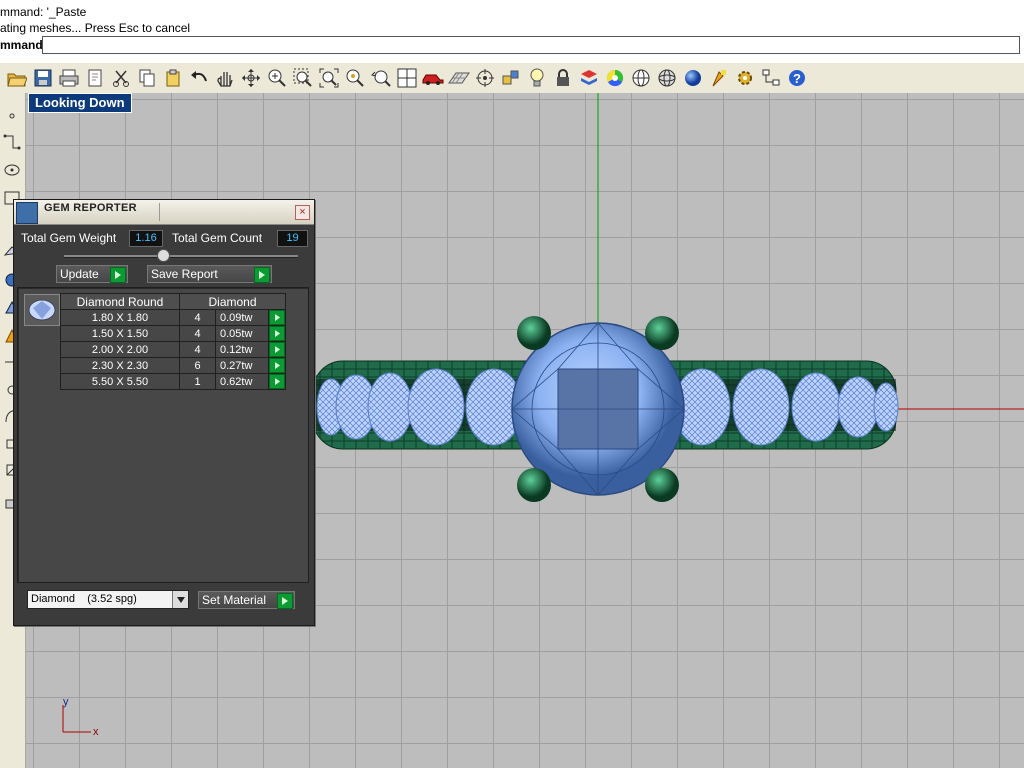  I want to click on column-header-shape: Diamond Round, so click(120, 301).